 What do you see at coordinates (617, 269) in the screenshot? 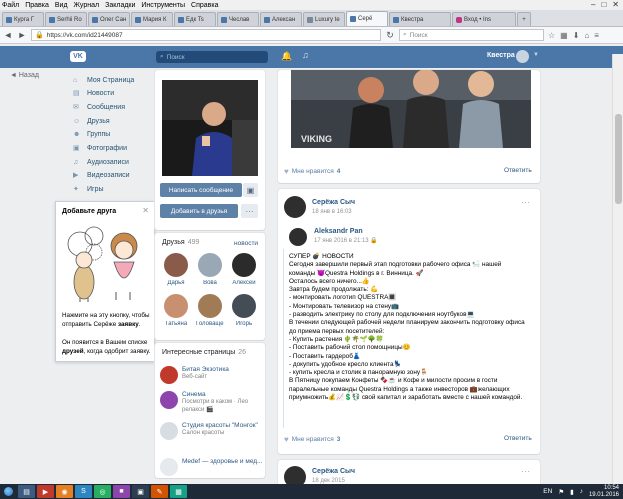
I see `page-scrollbar` at bounding box center [617, 269].